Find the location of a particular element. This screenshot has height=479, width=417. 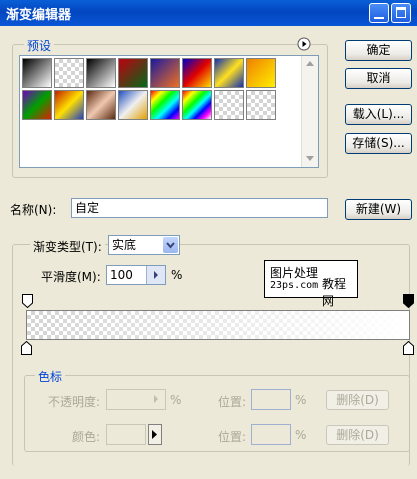

smoothness-stepper is located at coordinates (155, 275).